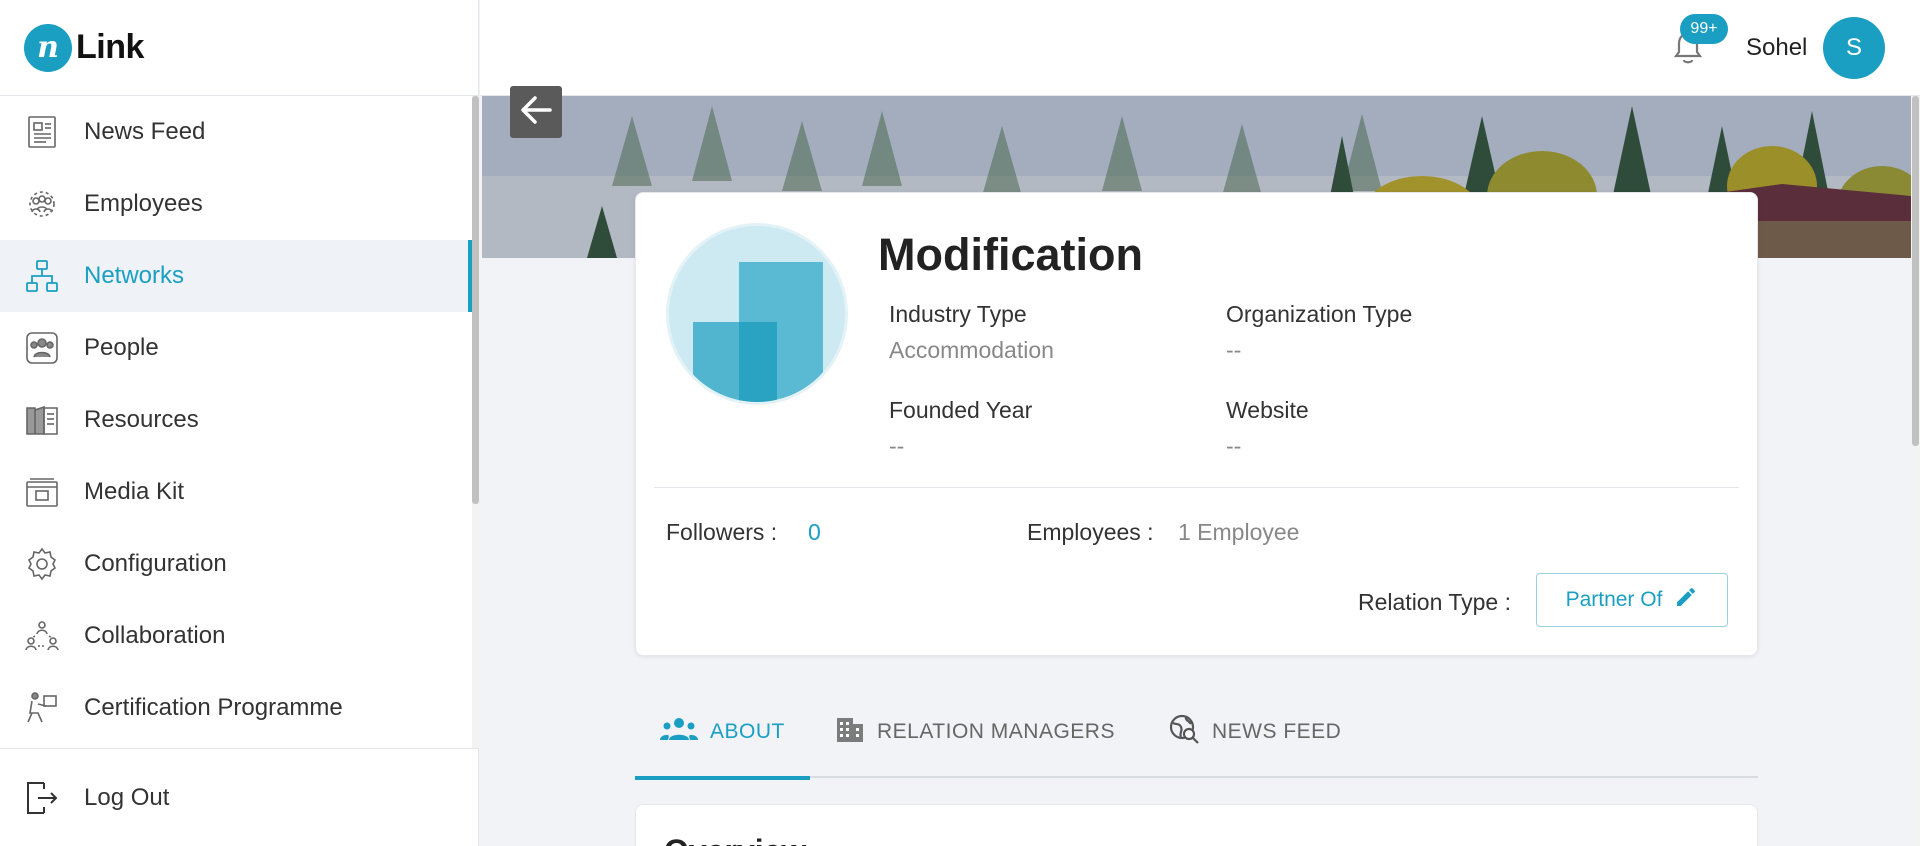  I want to click on sidebar-item-news-feed: News Feed, so click(236, 132).